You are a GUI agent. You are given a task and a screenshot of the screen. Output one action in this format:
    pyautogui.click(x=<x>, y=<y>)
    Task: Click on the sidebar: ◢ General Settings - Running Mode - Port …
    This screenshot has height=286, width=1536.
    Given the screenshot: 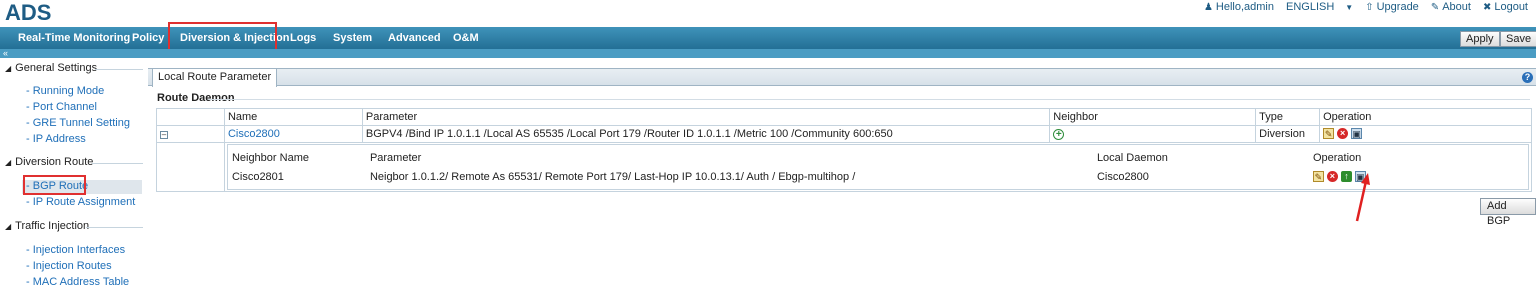 What is the action you would take?
    pyautogui.click(x=73, y=172)
    